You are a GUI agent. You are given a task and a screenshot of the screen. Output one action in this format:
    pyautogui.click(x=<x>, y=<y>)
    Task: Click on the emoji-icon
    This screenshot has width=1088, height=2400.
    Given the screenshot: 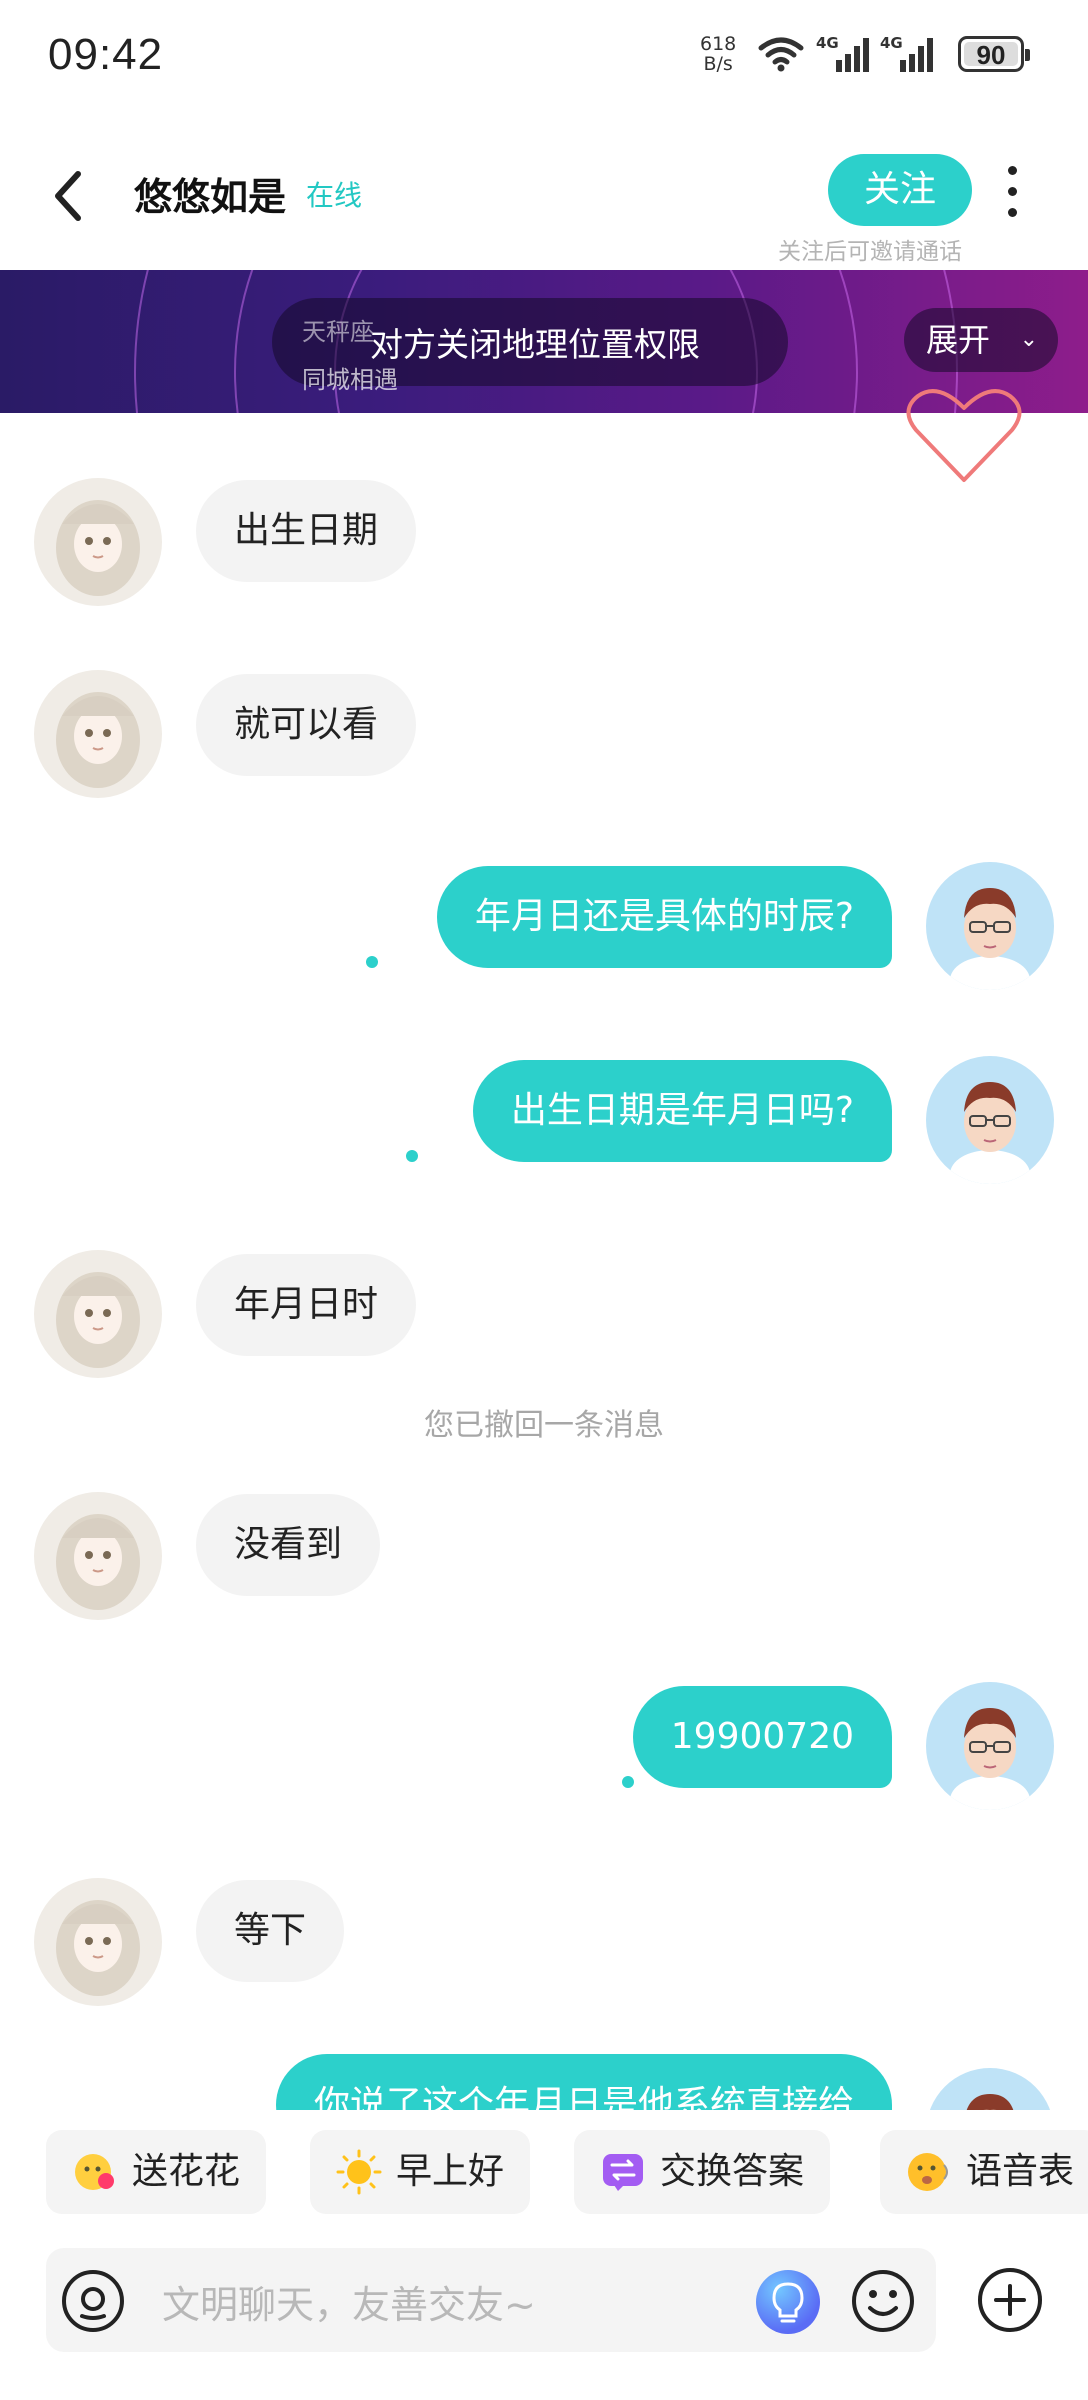 What is the action you would take?
    pyautogui.click(x=883, y=2301)
    